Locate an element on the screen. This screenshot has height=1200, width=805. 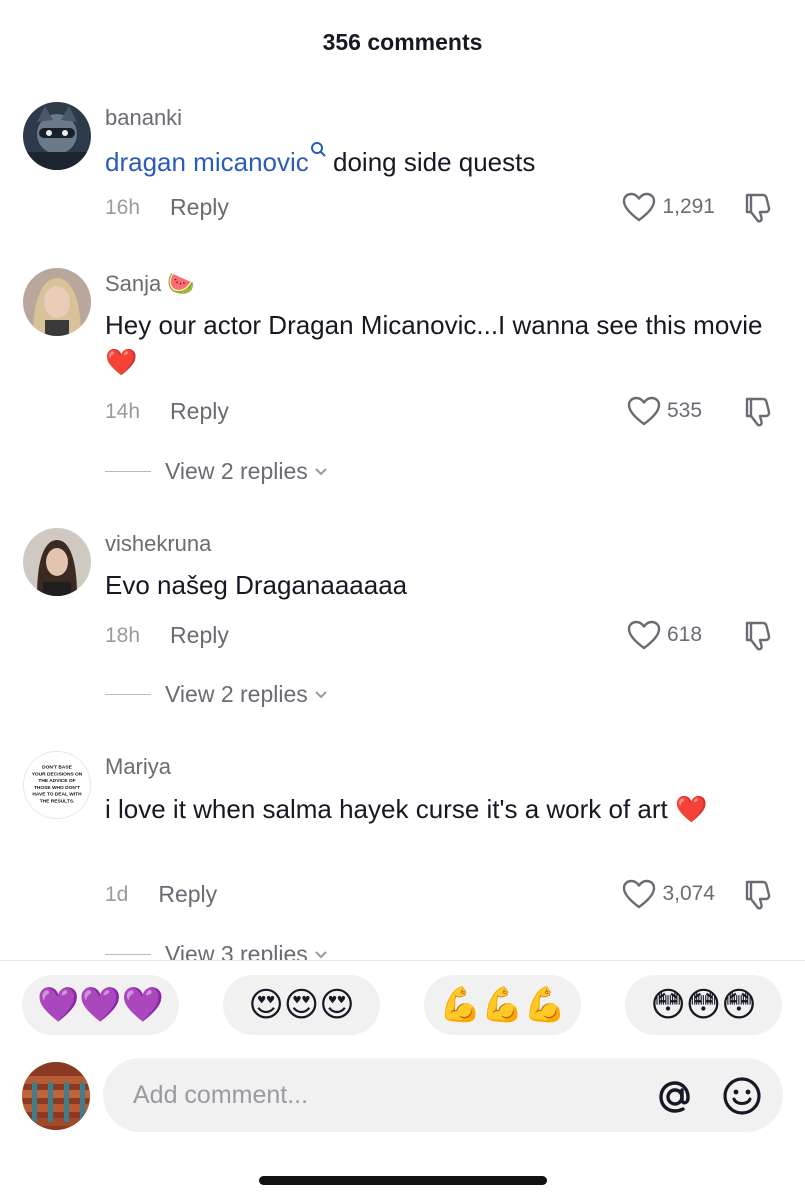
mention-button is located at coordinates (675, 1097).